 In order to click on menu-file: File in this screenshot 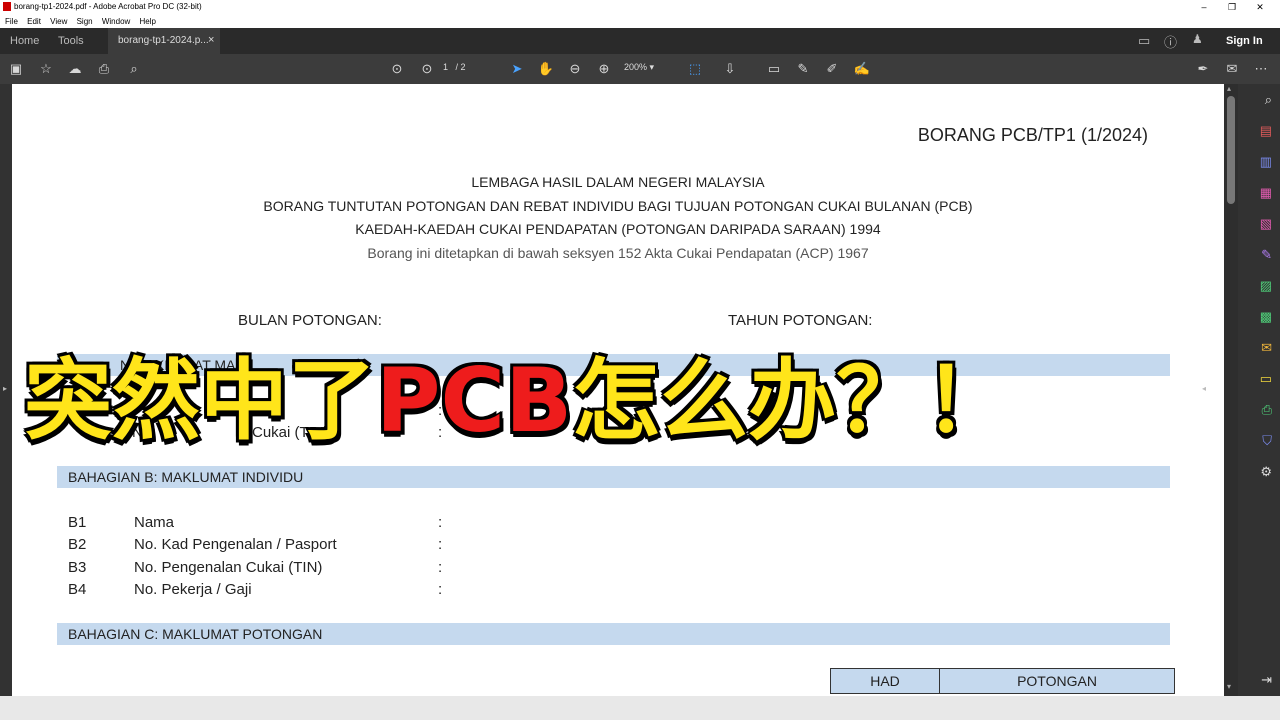, I will do `click(11, 21)`.